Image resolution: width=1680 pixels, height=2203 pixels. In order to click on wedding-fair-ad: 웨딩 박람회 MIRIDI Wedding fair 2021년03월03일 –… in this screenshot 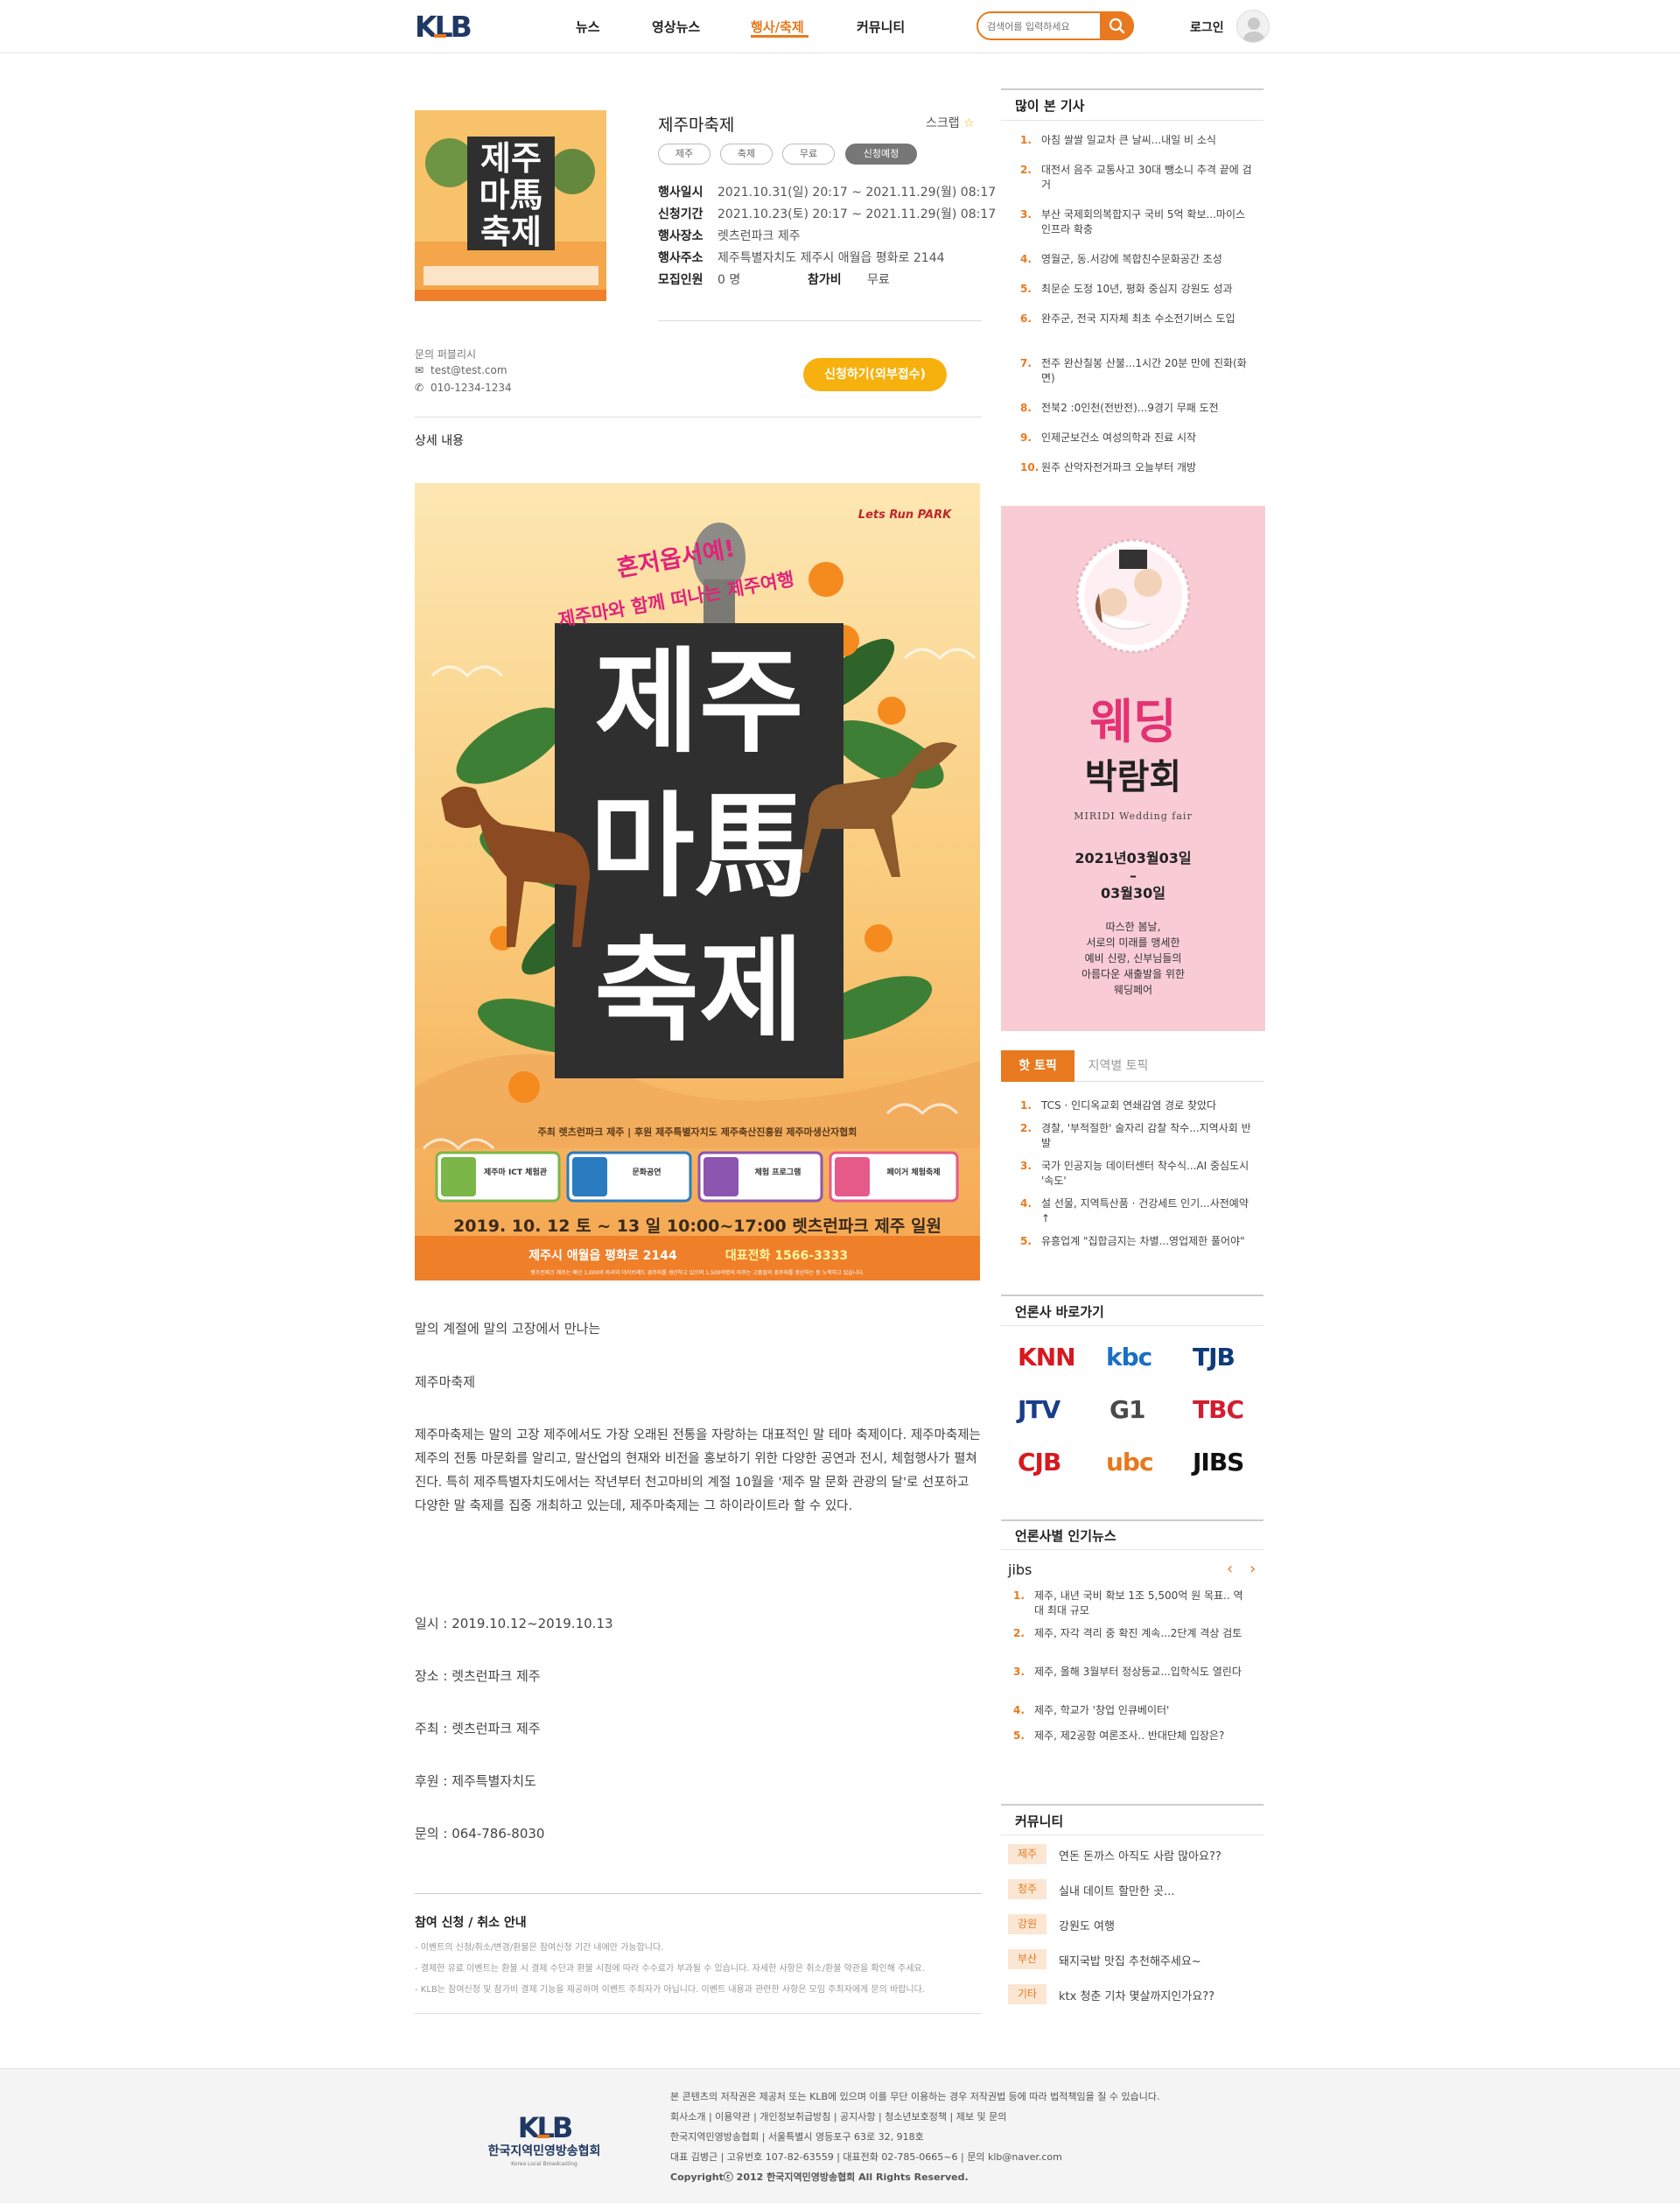, I will do `click(1133, 768)`.